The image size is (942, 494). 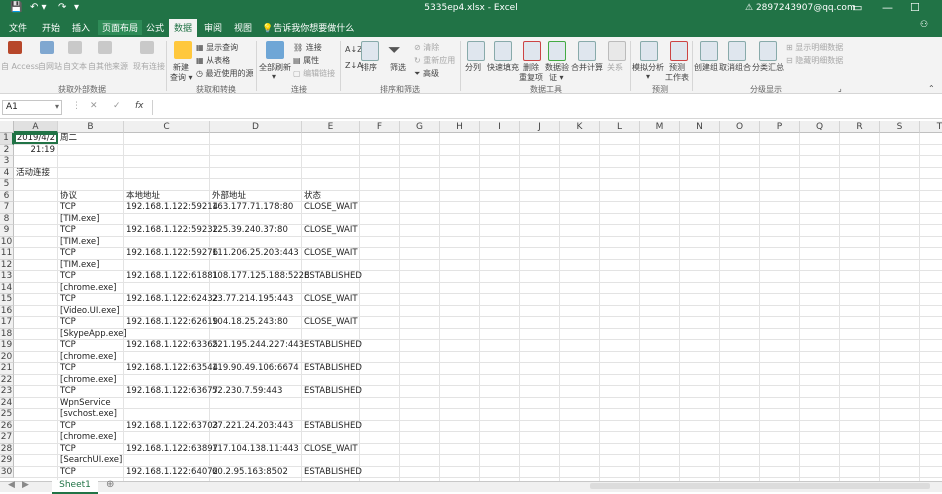 What do you see at coordinates (398, 67) in the screenshot?
I see `filter-button: 筛选` at bounding box center [398, 67].